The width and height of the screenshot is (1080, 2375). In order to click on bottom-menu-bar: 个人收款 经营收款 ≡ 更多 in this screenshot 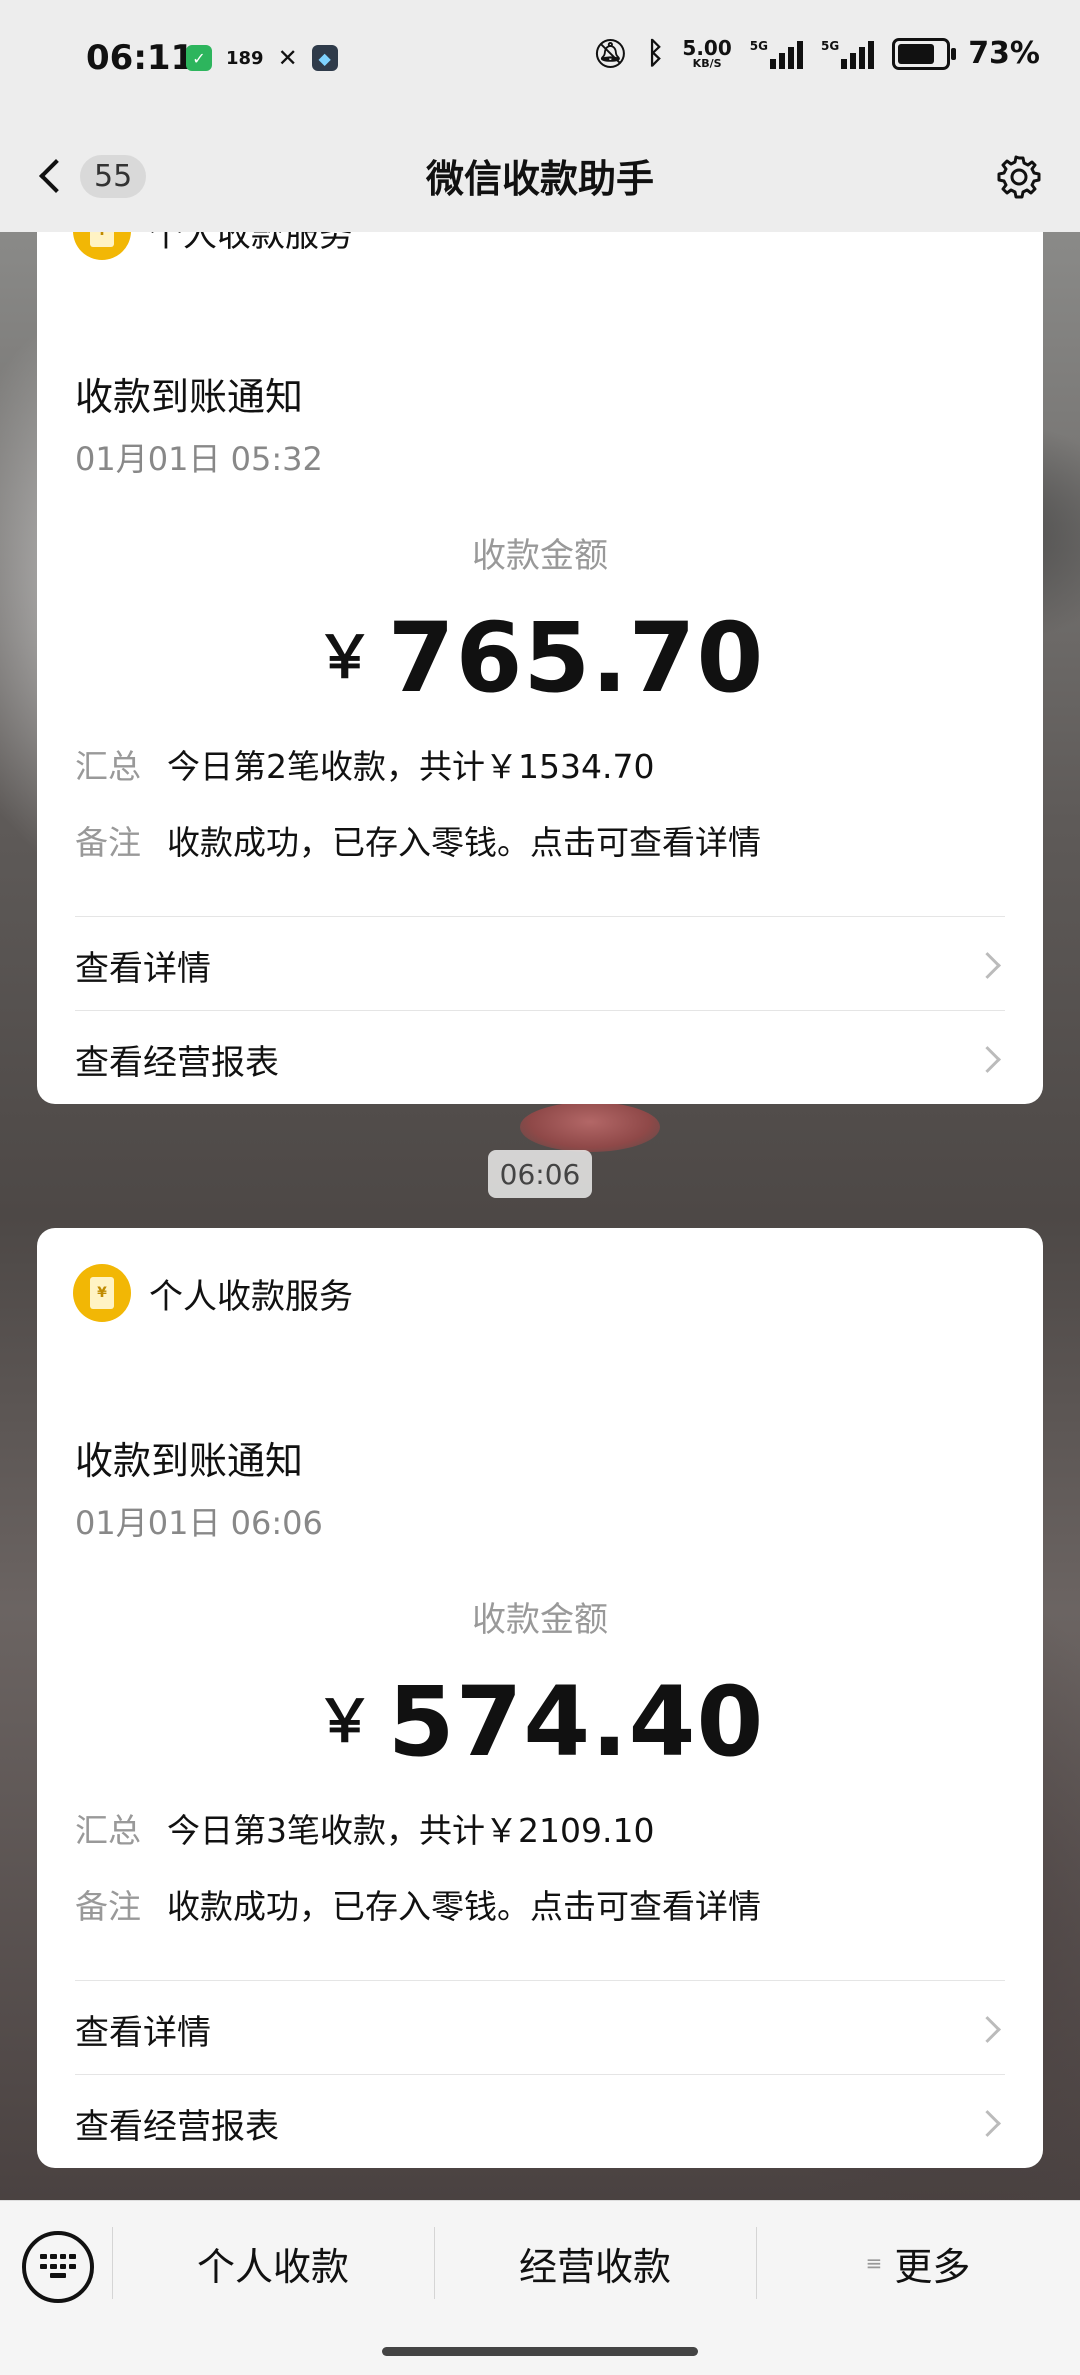, I will do `click(540, 2287)`.